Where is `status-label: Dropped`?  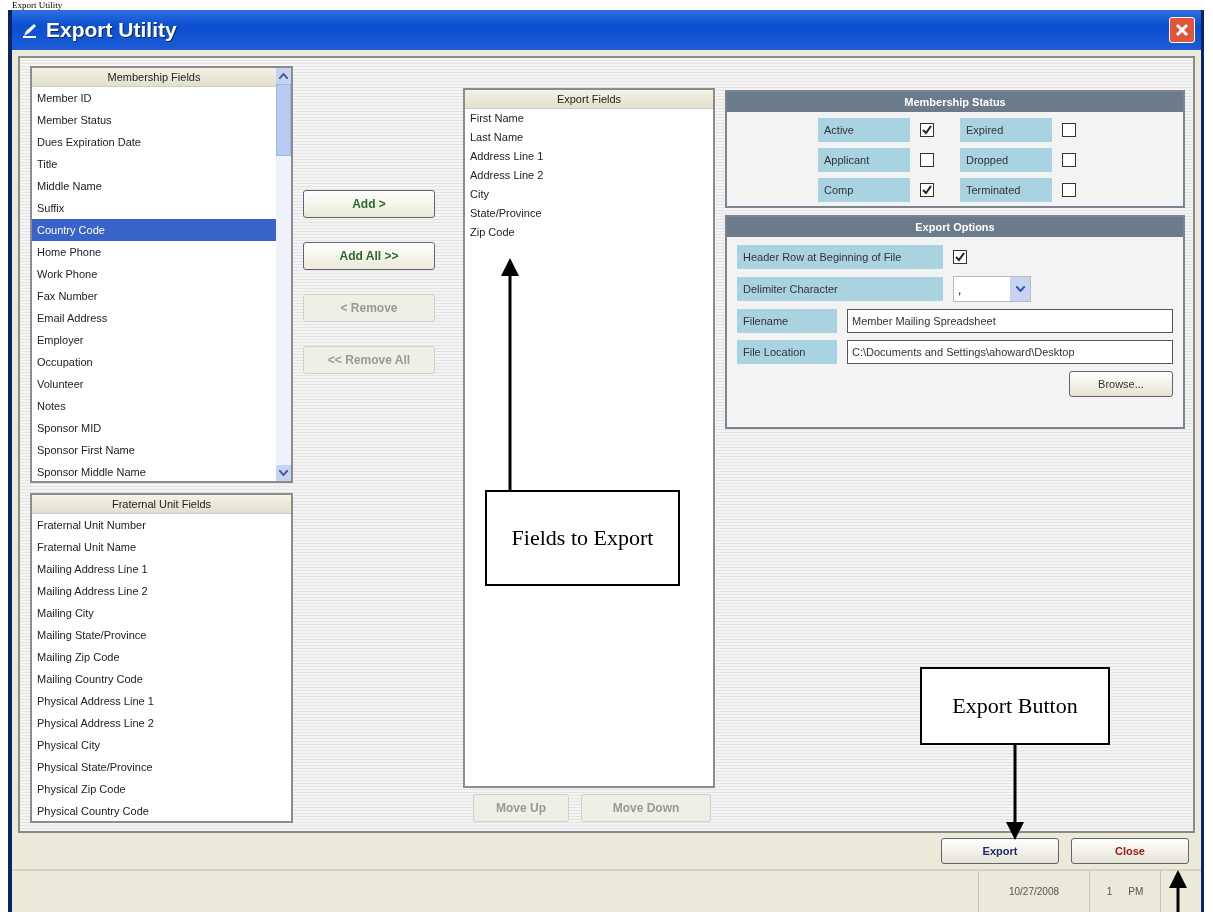
status-label: Dropped is located at coordinates (1006, 160).